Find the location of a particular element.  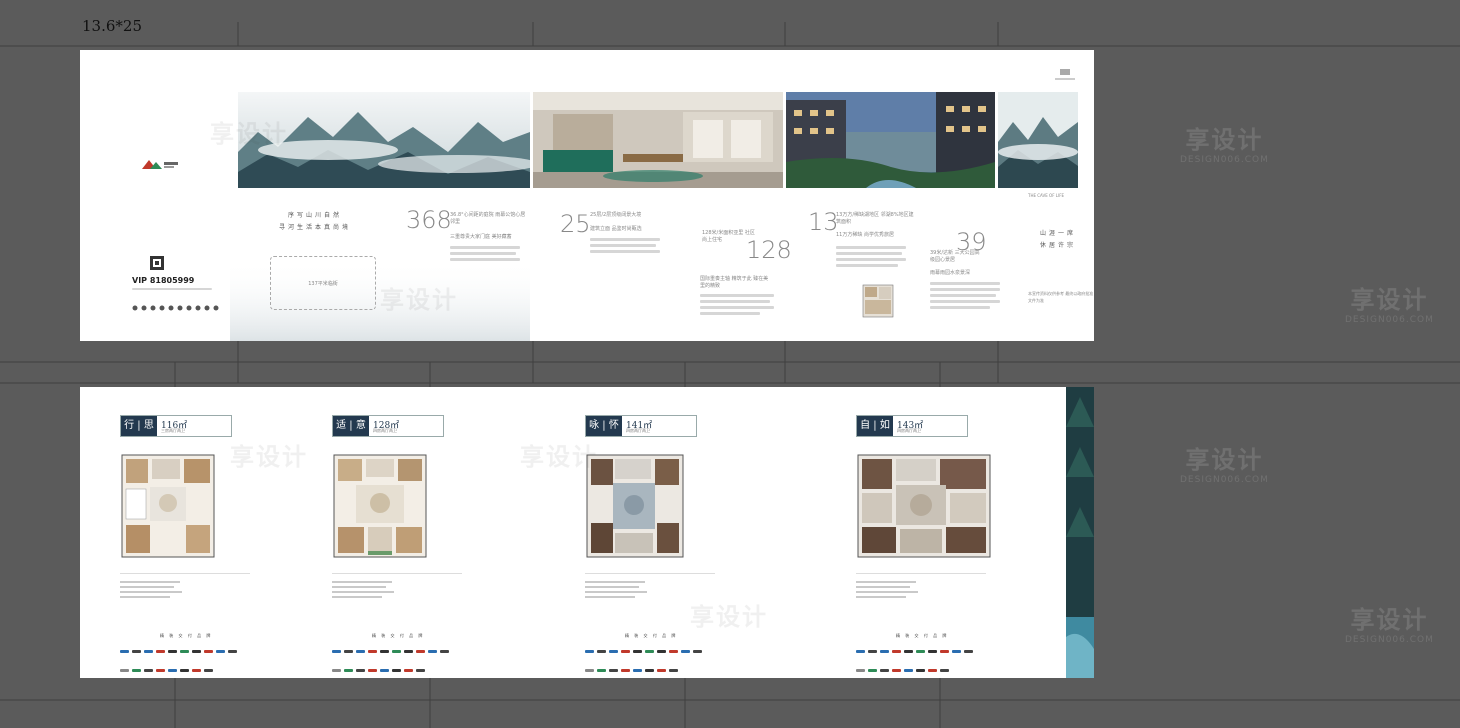

plan-header: 自 | 如 143㎡ 四房两厅两卫 is located at coordinates (912, 426).